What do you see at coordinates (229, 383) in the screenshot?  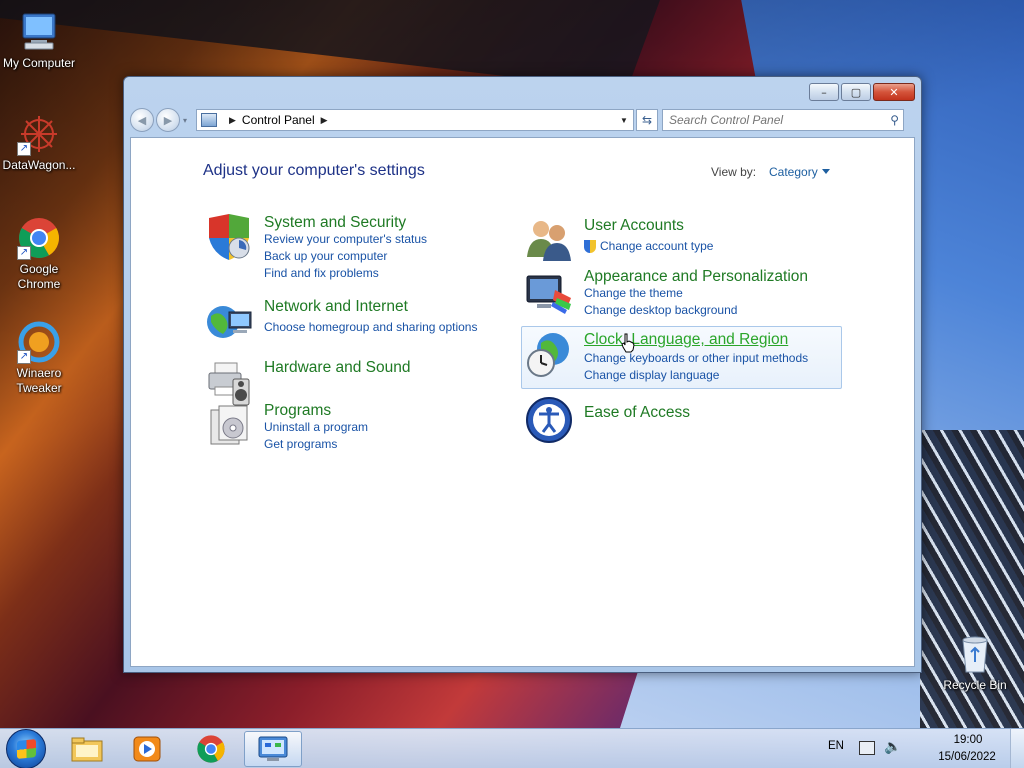 I see `printer-speaker-icon` at bounding box center [229, 383].